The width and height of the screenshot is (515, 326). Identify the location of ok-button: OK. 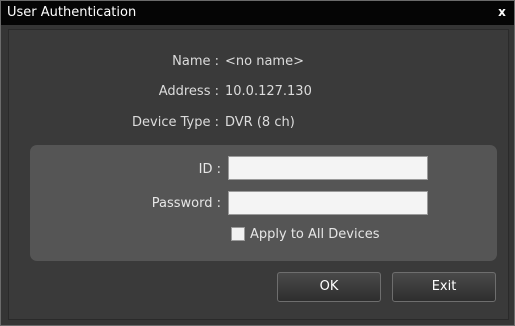
(329, 287).